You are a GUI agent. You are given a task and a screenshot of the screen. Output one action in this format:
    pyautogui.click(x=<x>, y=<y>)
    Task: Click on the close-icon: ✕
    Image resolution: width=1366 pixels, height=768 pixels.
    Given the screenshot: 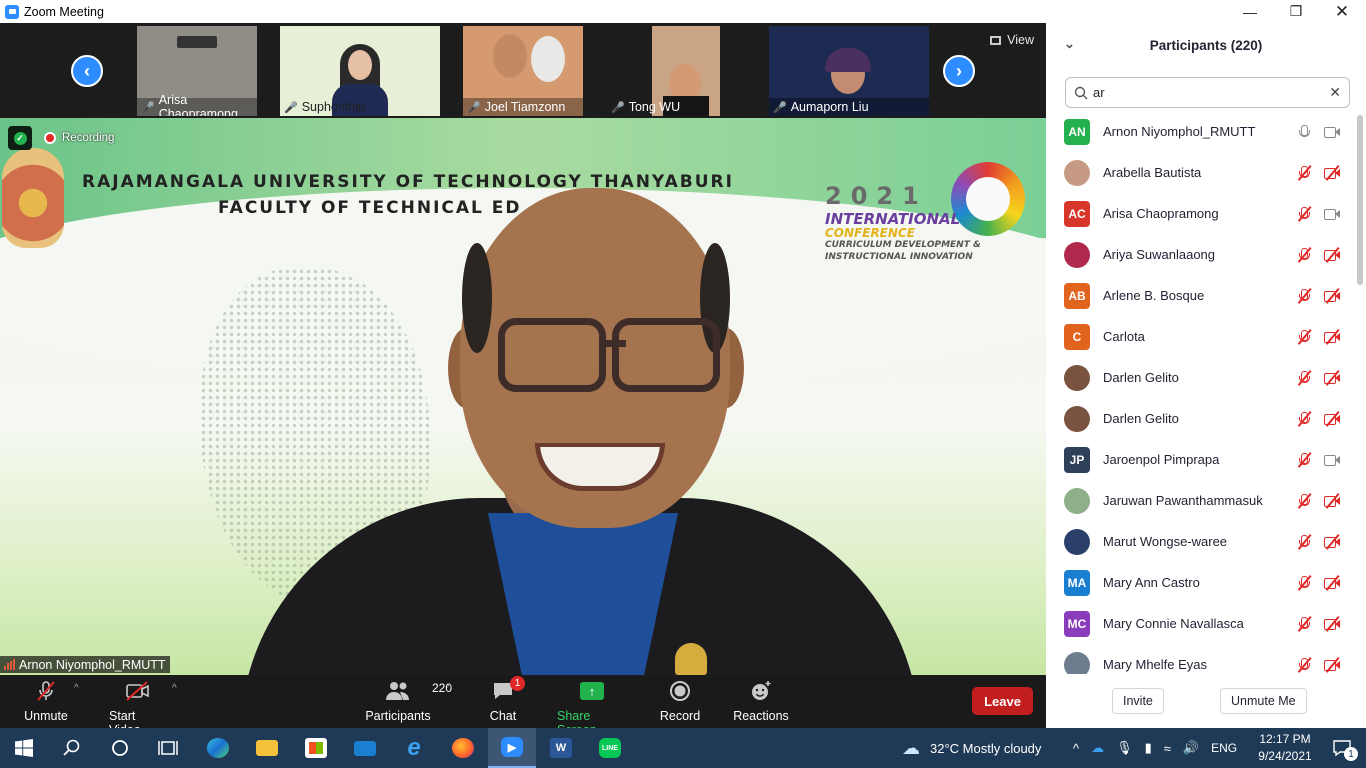 What is the action you would take?
    pyautogui.click(x=1342, y=11)
    